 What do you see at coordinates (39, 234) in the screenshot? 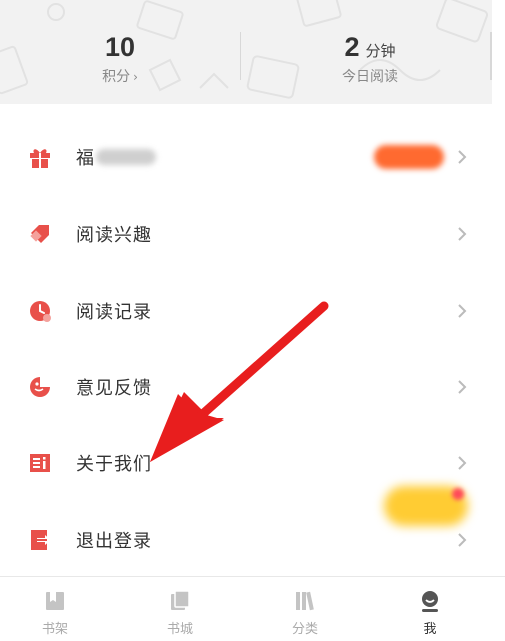
I see `tag-icon` at bounding box center [39, 234].